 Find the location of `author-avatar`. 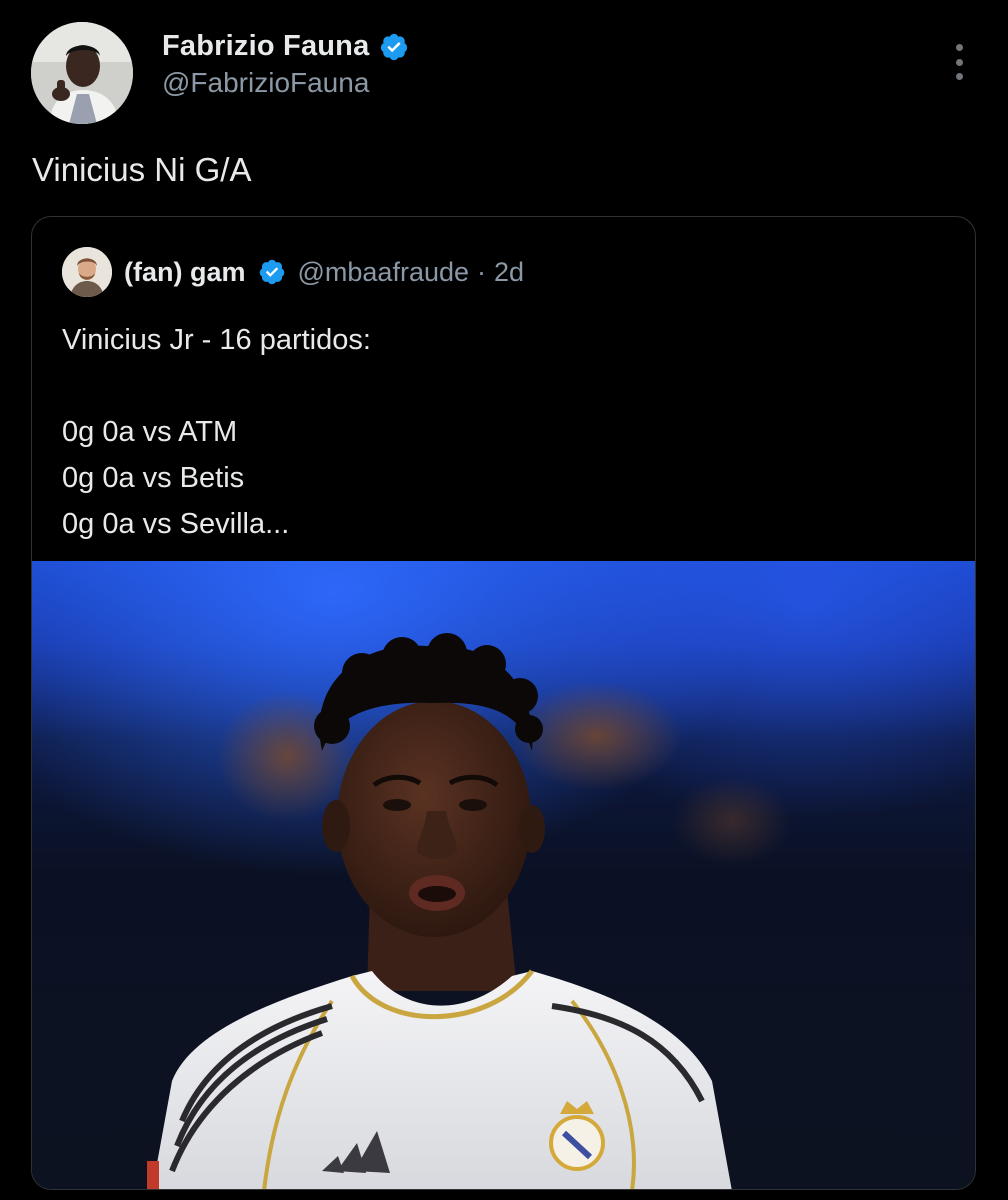

author-avatar is located at coordinates (82, 73).